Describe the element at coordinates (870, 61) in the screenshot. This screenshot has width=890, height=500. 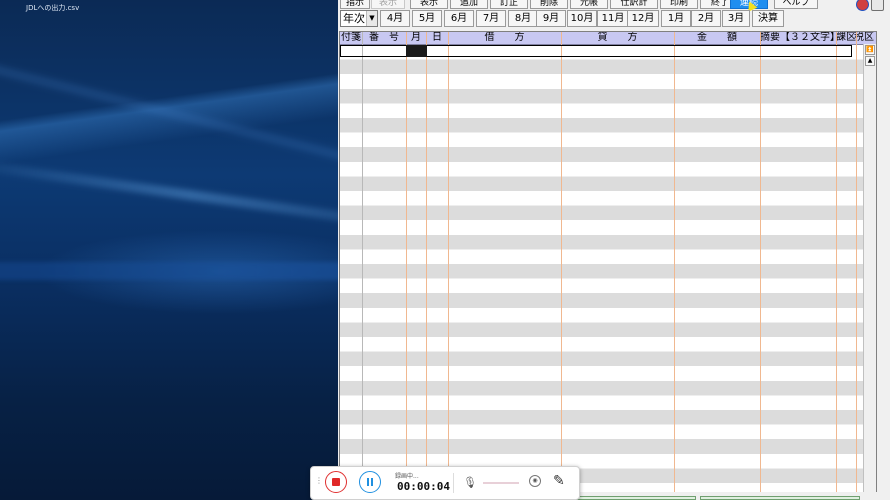
I see `scroll-up-button: ▲` at that location.